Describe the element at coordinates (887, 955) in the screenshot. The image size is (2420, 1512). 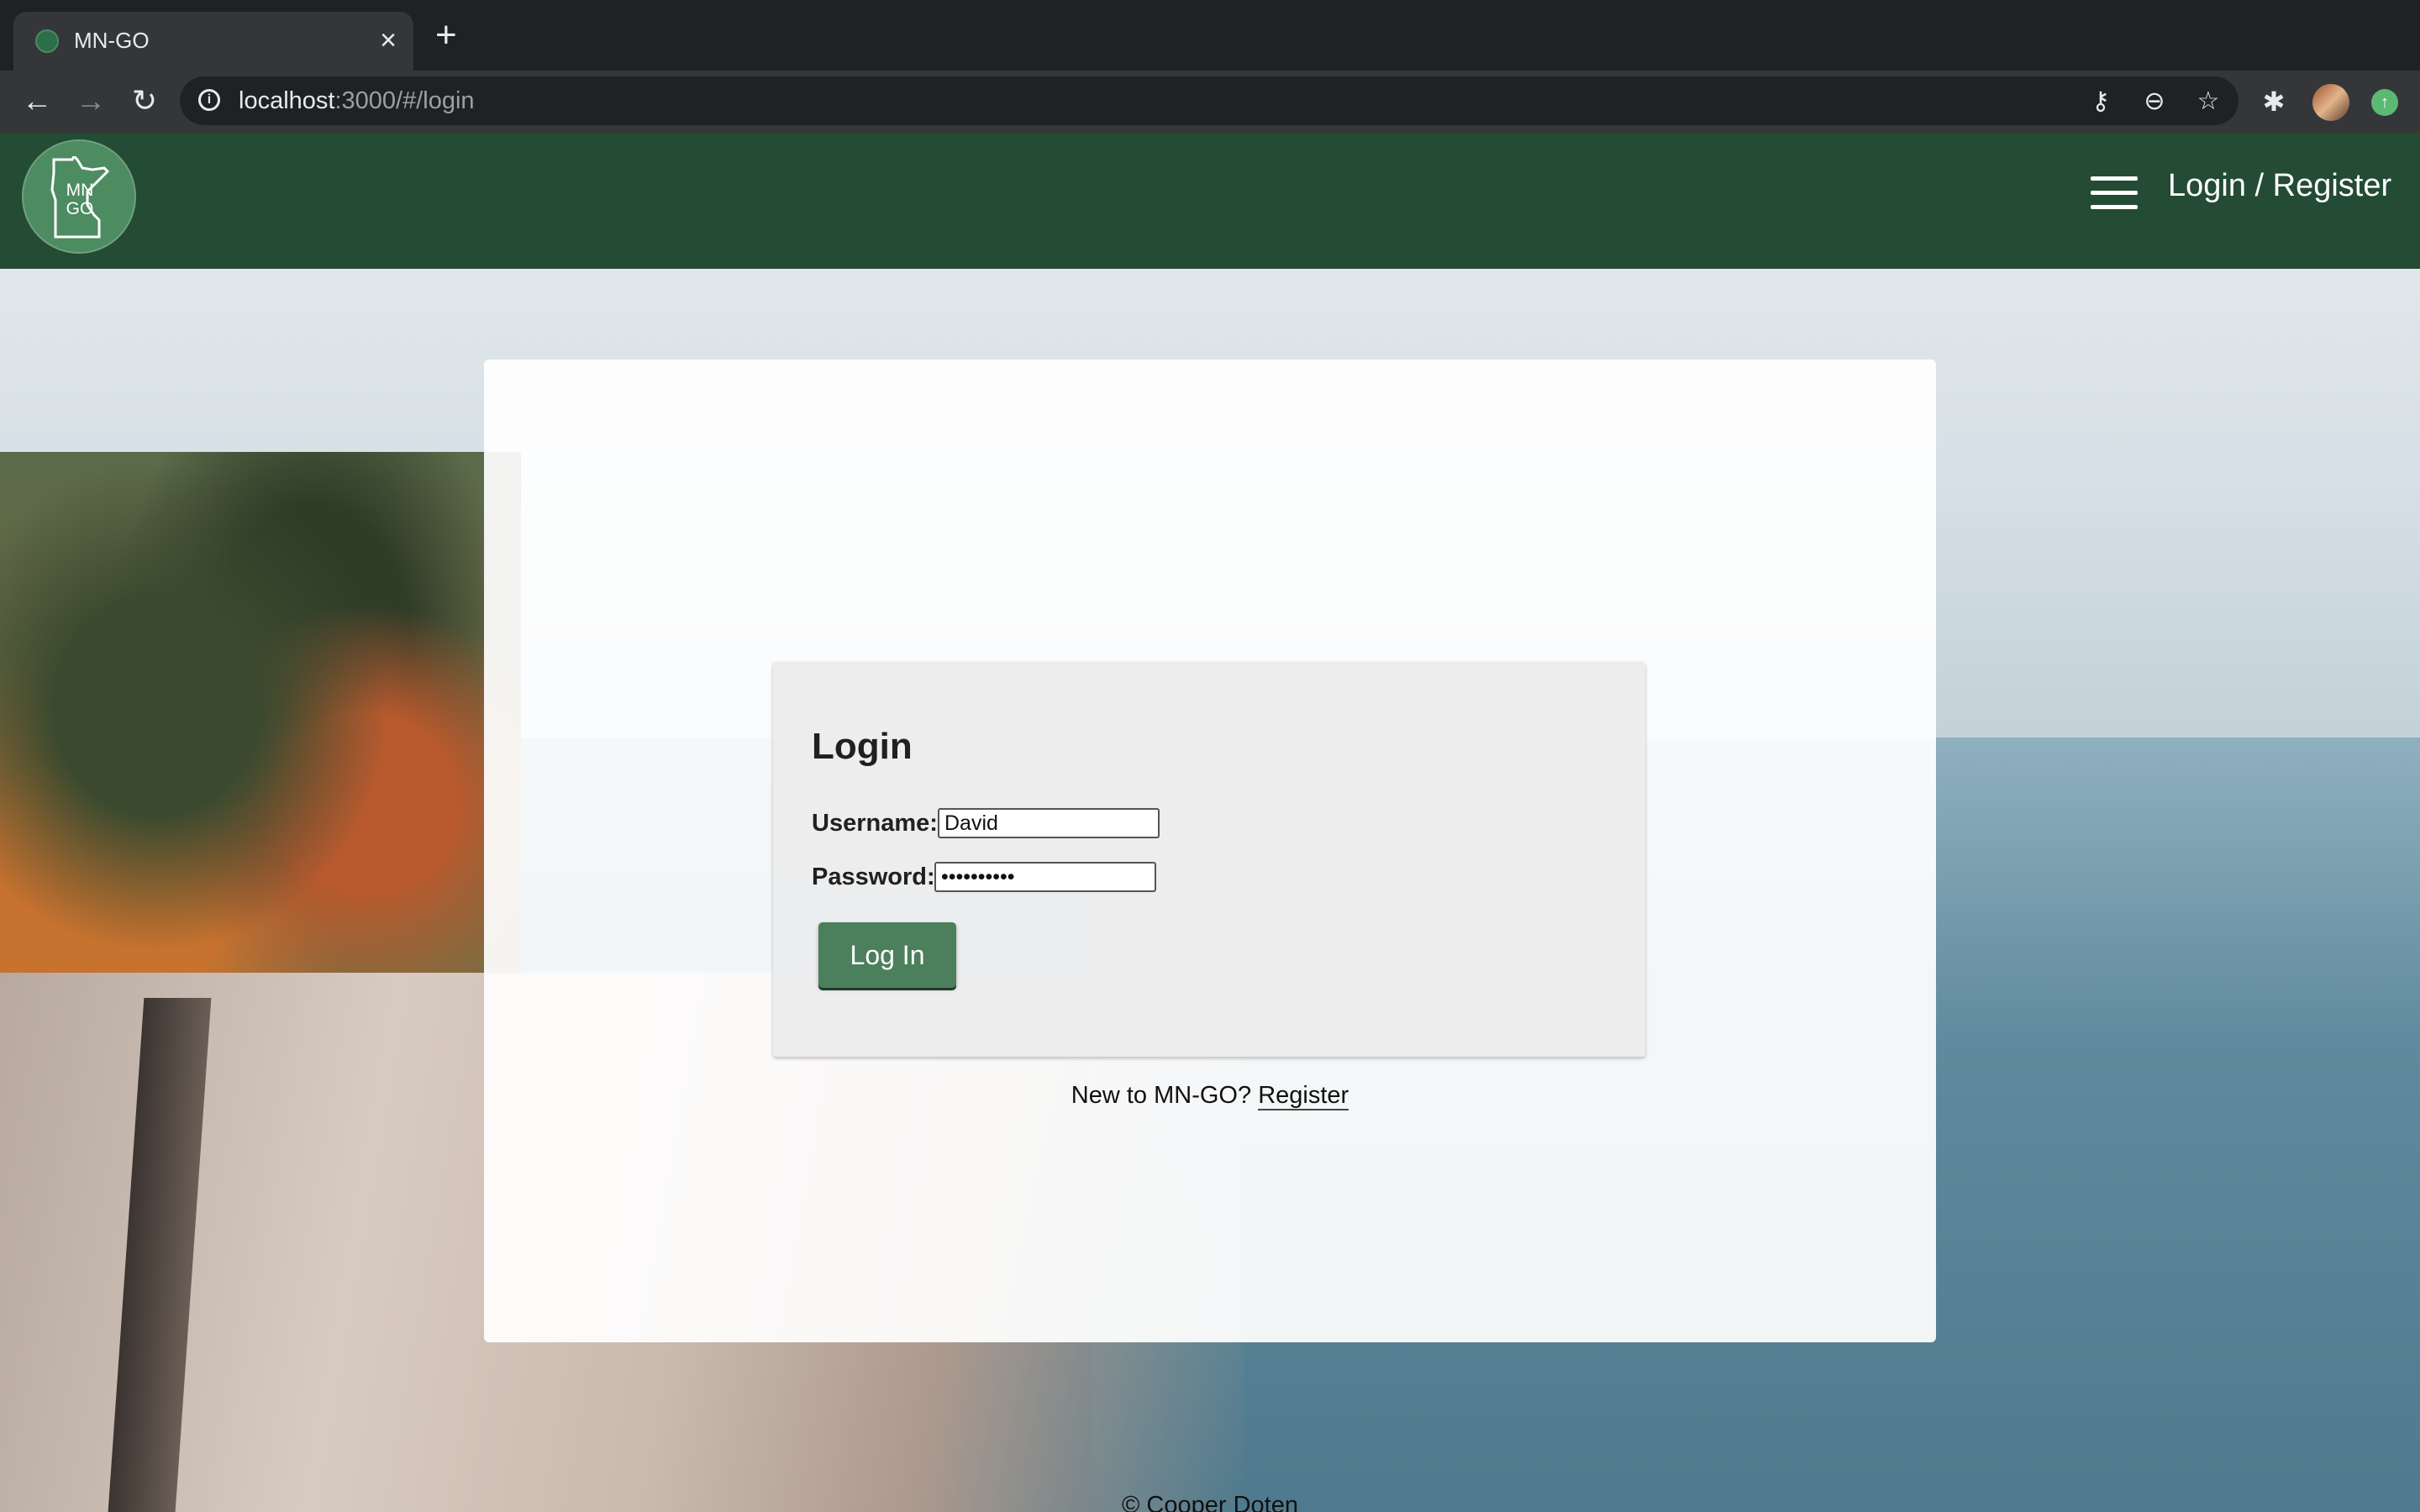
I see `login-button: Log In` at that location.